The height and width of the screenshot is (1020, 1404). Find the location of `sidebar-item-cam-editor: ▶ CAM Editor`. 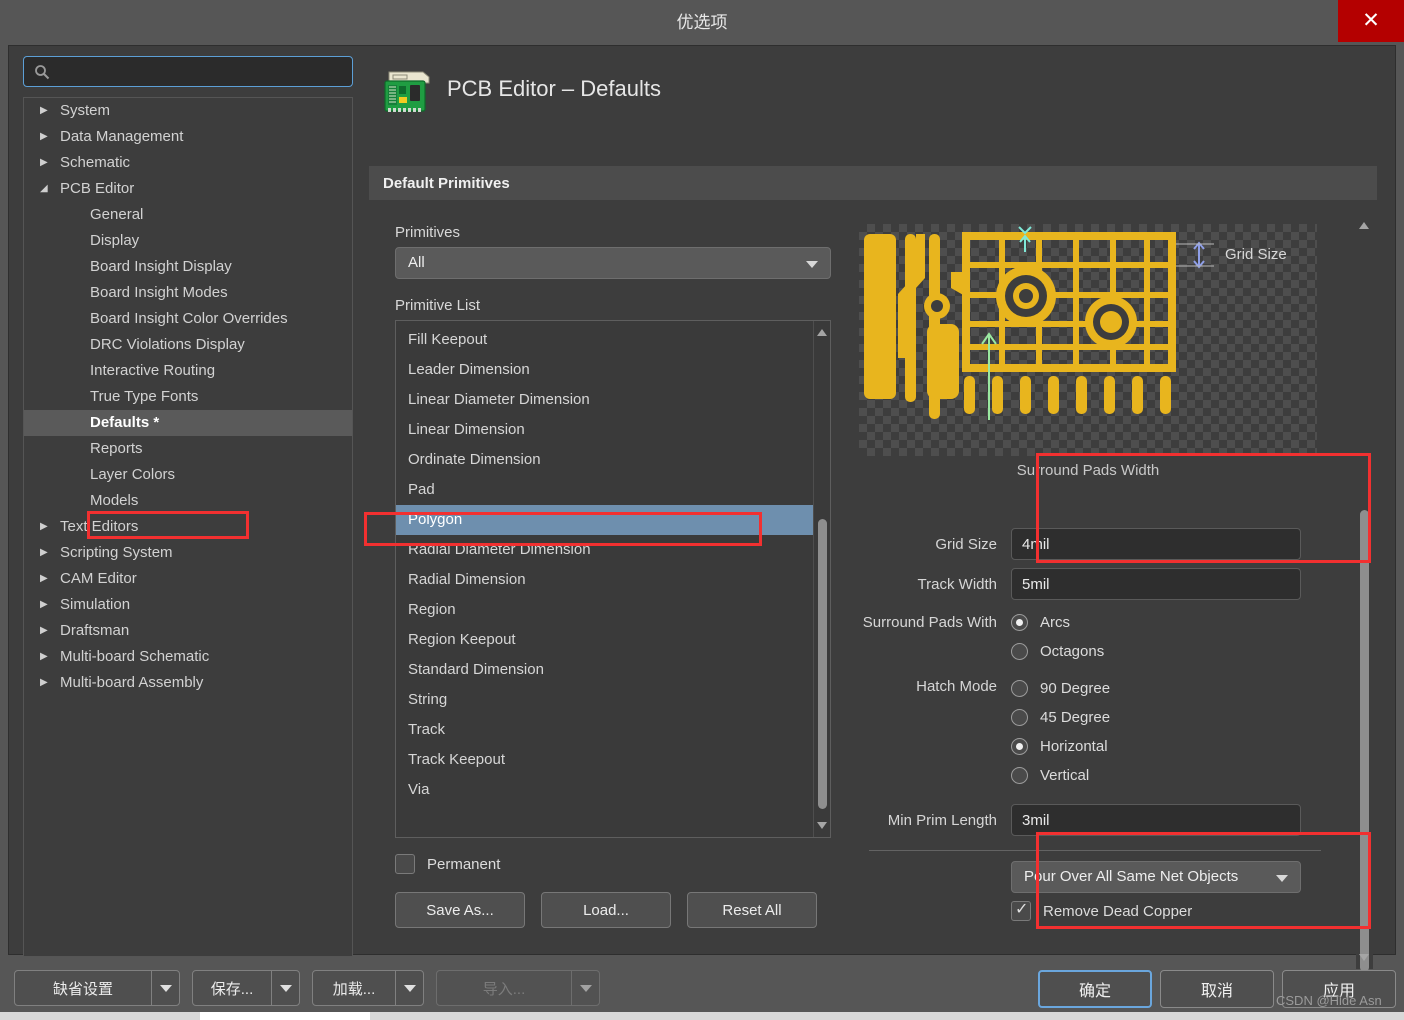

sidebar-item-cam-editor: ▶ CAM Editor is located at coordinates (188, 579).